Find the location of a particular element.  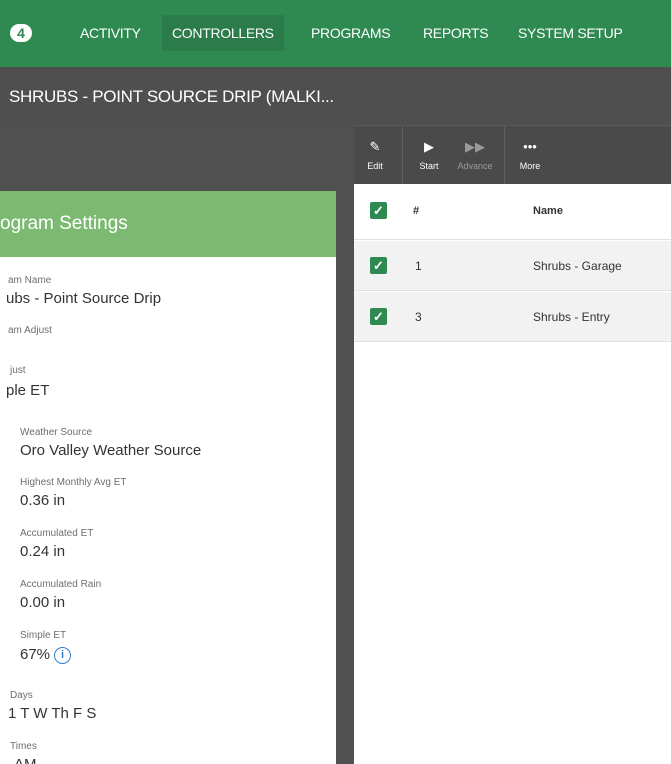

start-label: Start is located at coordinates (429, 166).